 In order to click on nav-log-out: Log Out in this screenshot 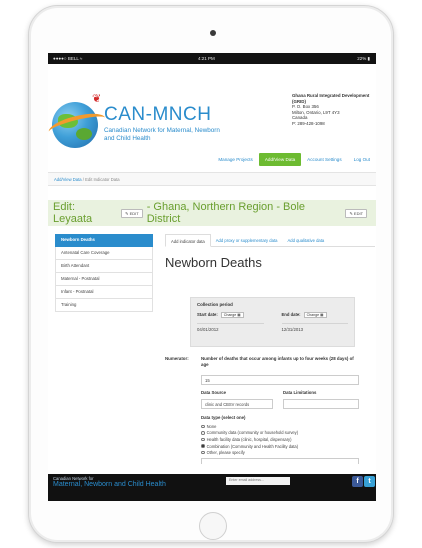, I will do `click(362, 159)`.